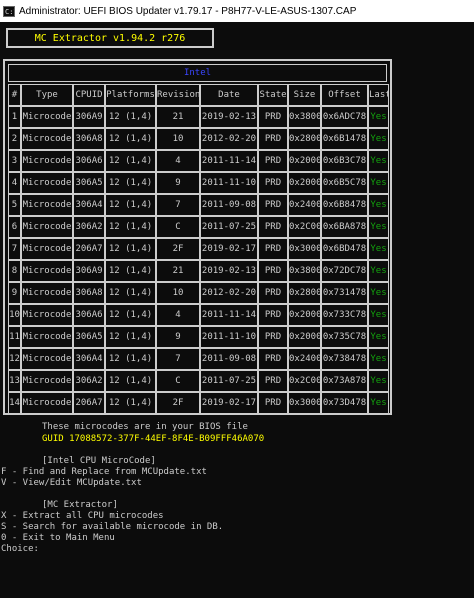  What do you see at coordinates (14, 139) in the screenshot?
I see `cell-index: 2` at bounding box center [14, 139].